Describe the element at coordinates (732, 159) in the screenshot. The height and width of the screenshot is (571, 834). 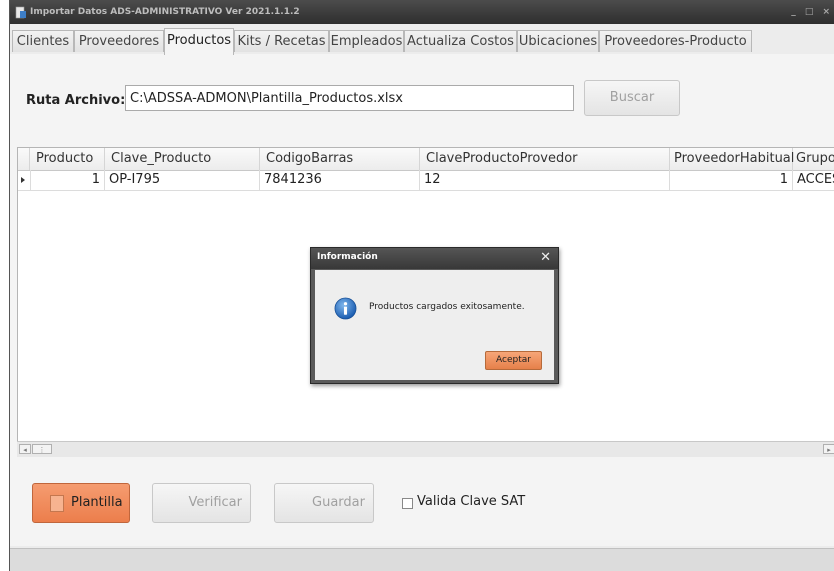
I see `col-header-proveedor-habitual: ProveedorHabitual` at that location.